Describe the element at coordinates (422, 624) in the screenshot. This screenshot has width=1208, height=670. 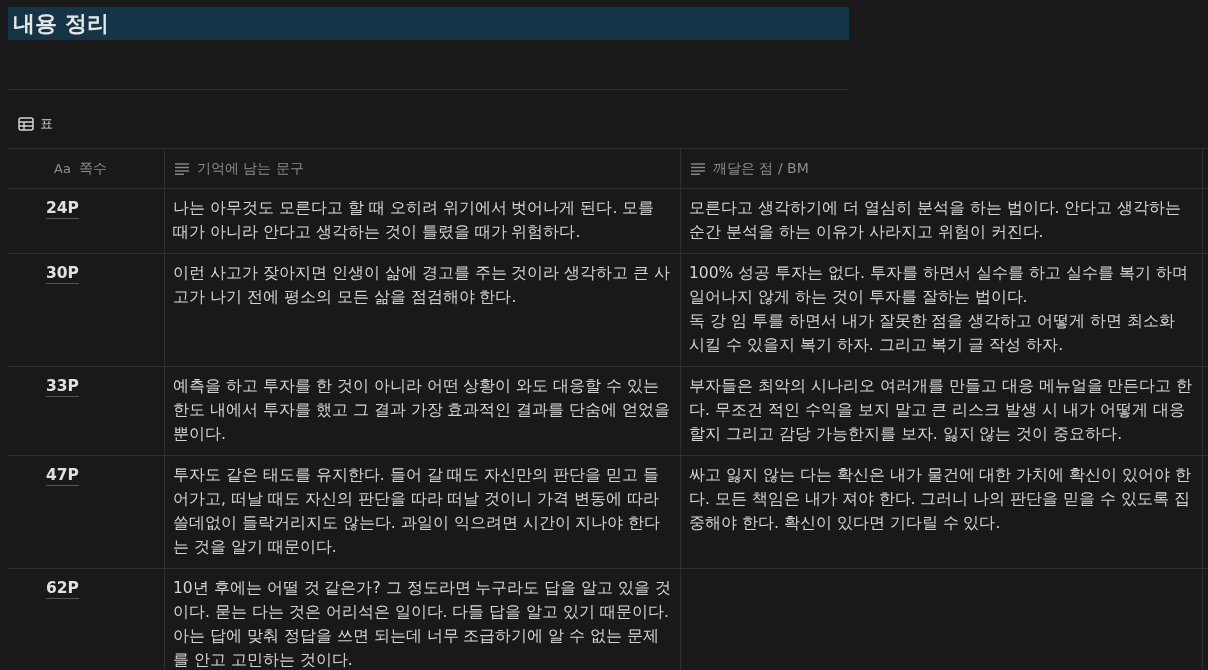
I see `table-cell-text: 10년 후에는 어떨 것 같은가? 그 정도라면 누구라도 답을 알고 있을 것이다. 묻는 다는 것은 어리석은 일이다. 다들 답을 알고 있기 때문이다. 아는 답에 맞춰 정답을 쓰면 되는데 너무 조급하기에 알 수 없는 문제를 안고 고민하는 것이다.` at that location.